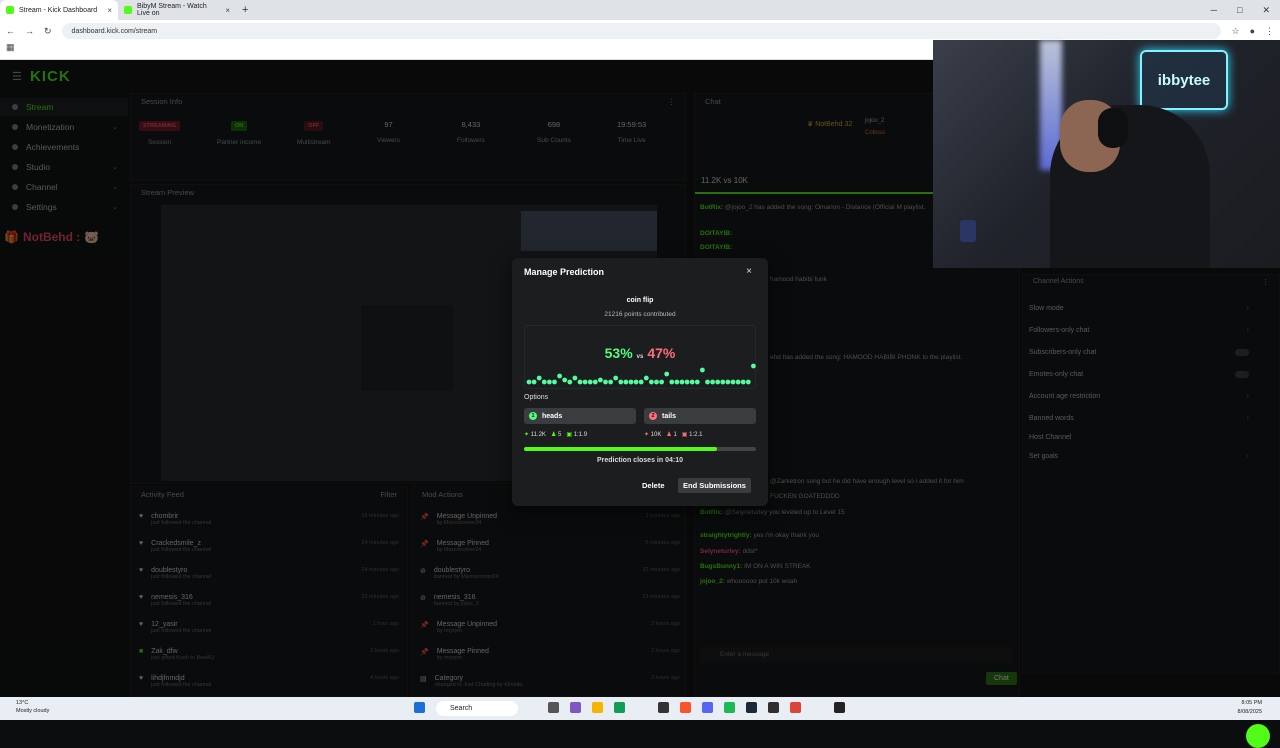 The image size is (1280, 748). I want to click on end-submissions-button: End Submissions, so click(714, 485).